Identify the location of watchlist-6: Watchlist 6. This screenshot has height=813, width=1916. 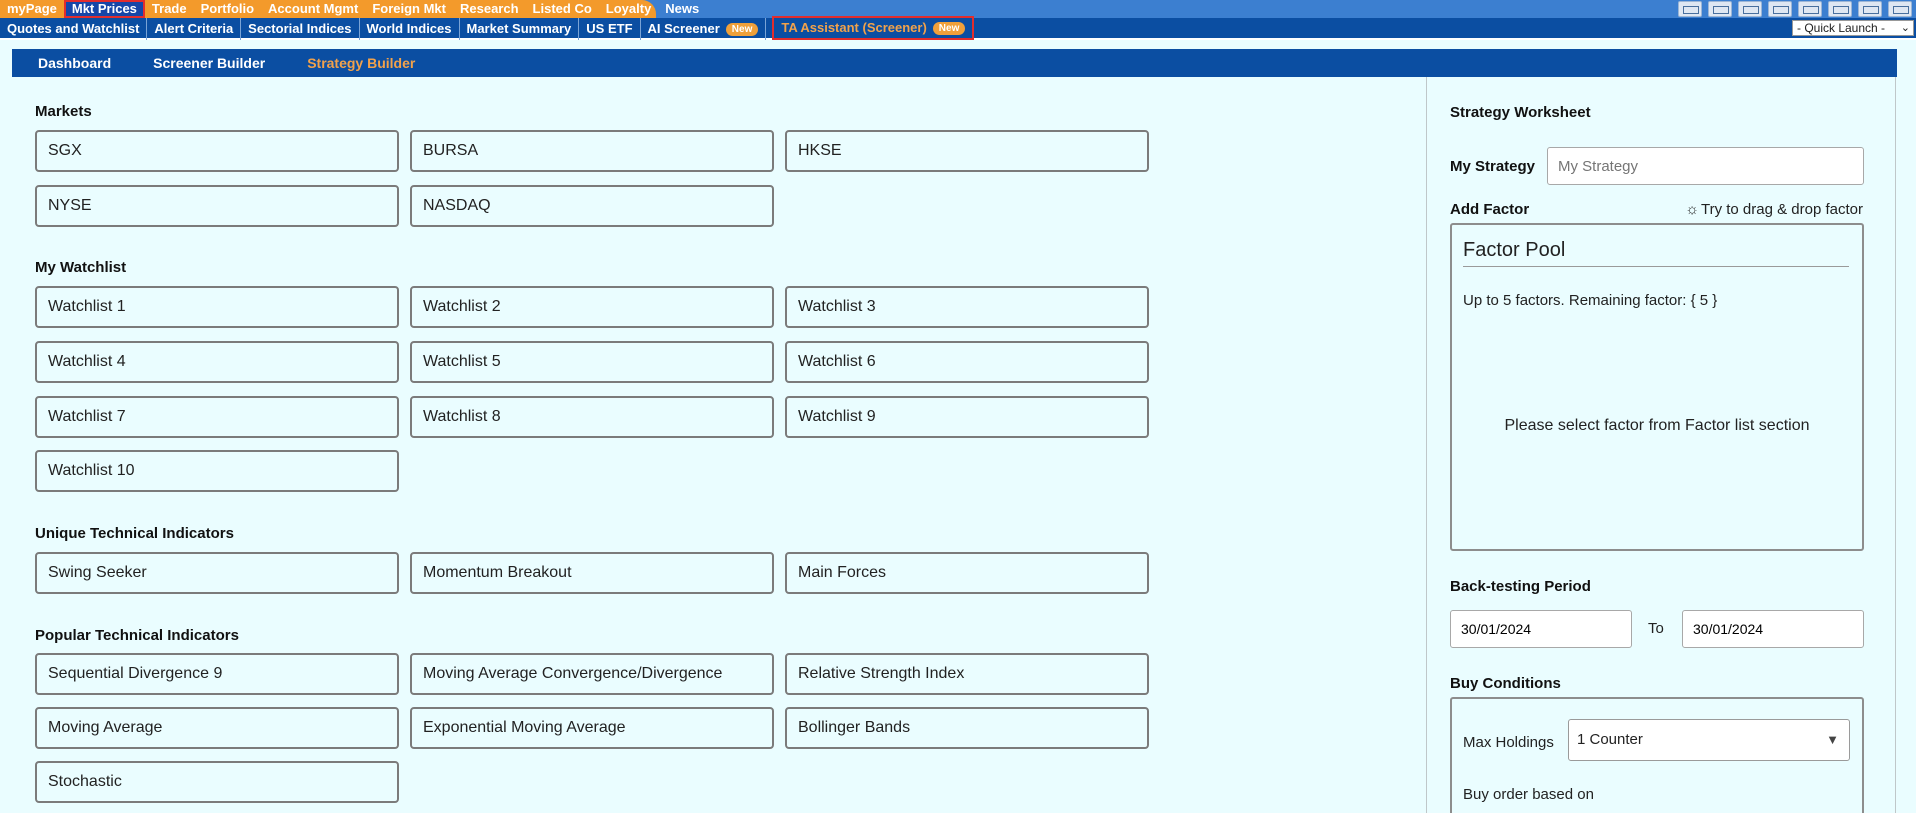
(967, 362).